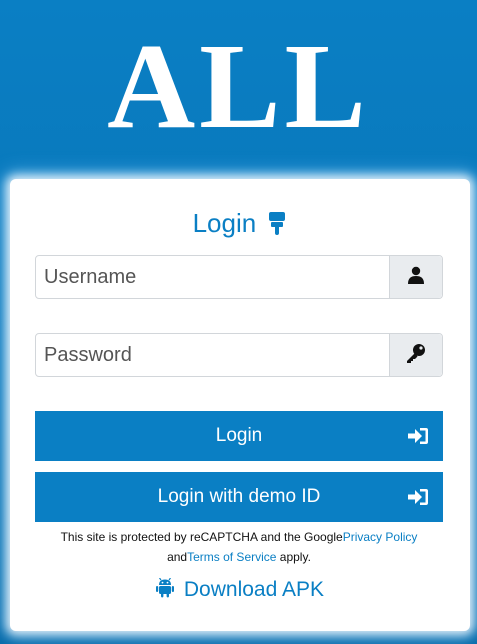 This screenshot has height=644, width=477. I want to click on notice-suffix: apply., so click(293, 557).